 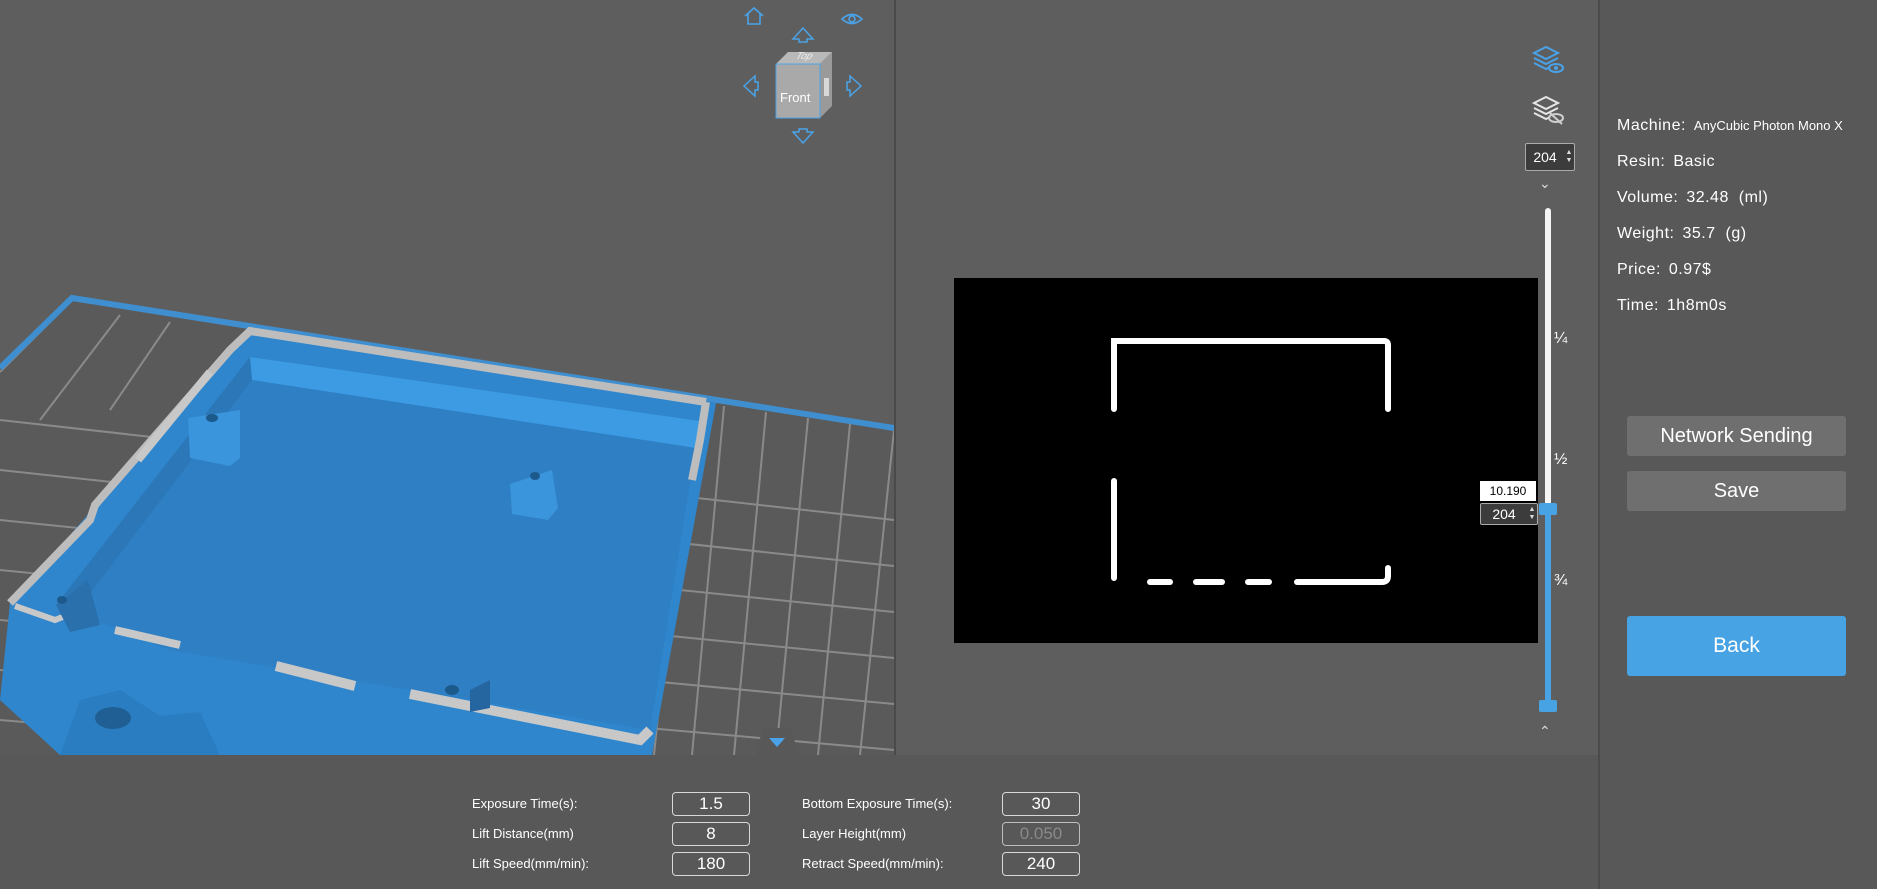 I want to click on view-cube-front-label: Front, so click(x=795, y=97).